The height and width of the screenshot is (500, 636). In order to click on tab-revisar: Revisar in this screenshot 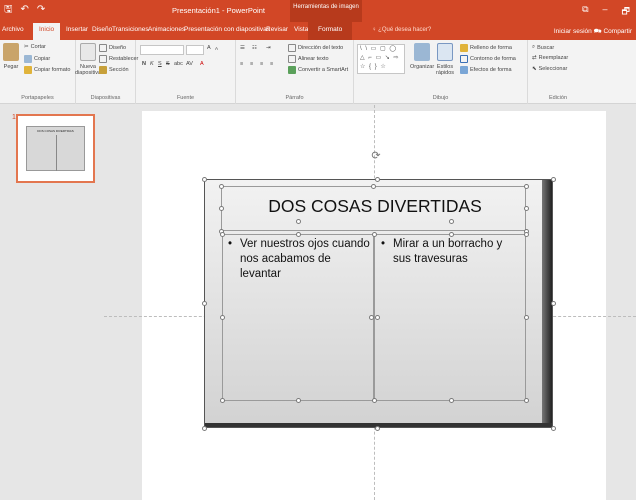, I will do `click(277, 29)`.